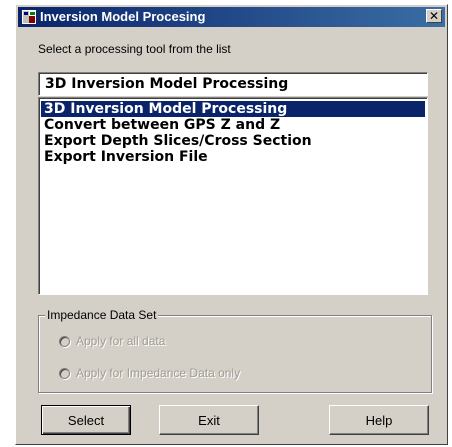  I want to click on radio-apply-impedance-only-label: Apply for Impedance Data only, so click(158, 373).